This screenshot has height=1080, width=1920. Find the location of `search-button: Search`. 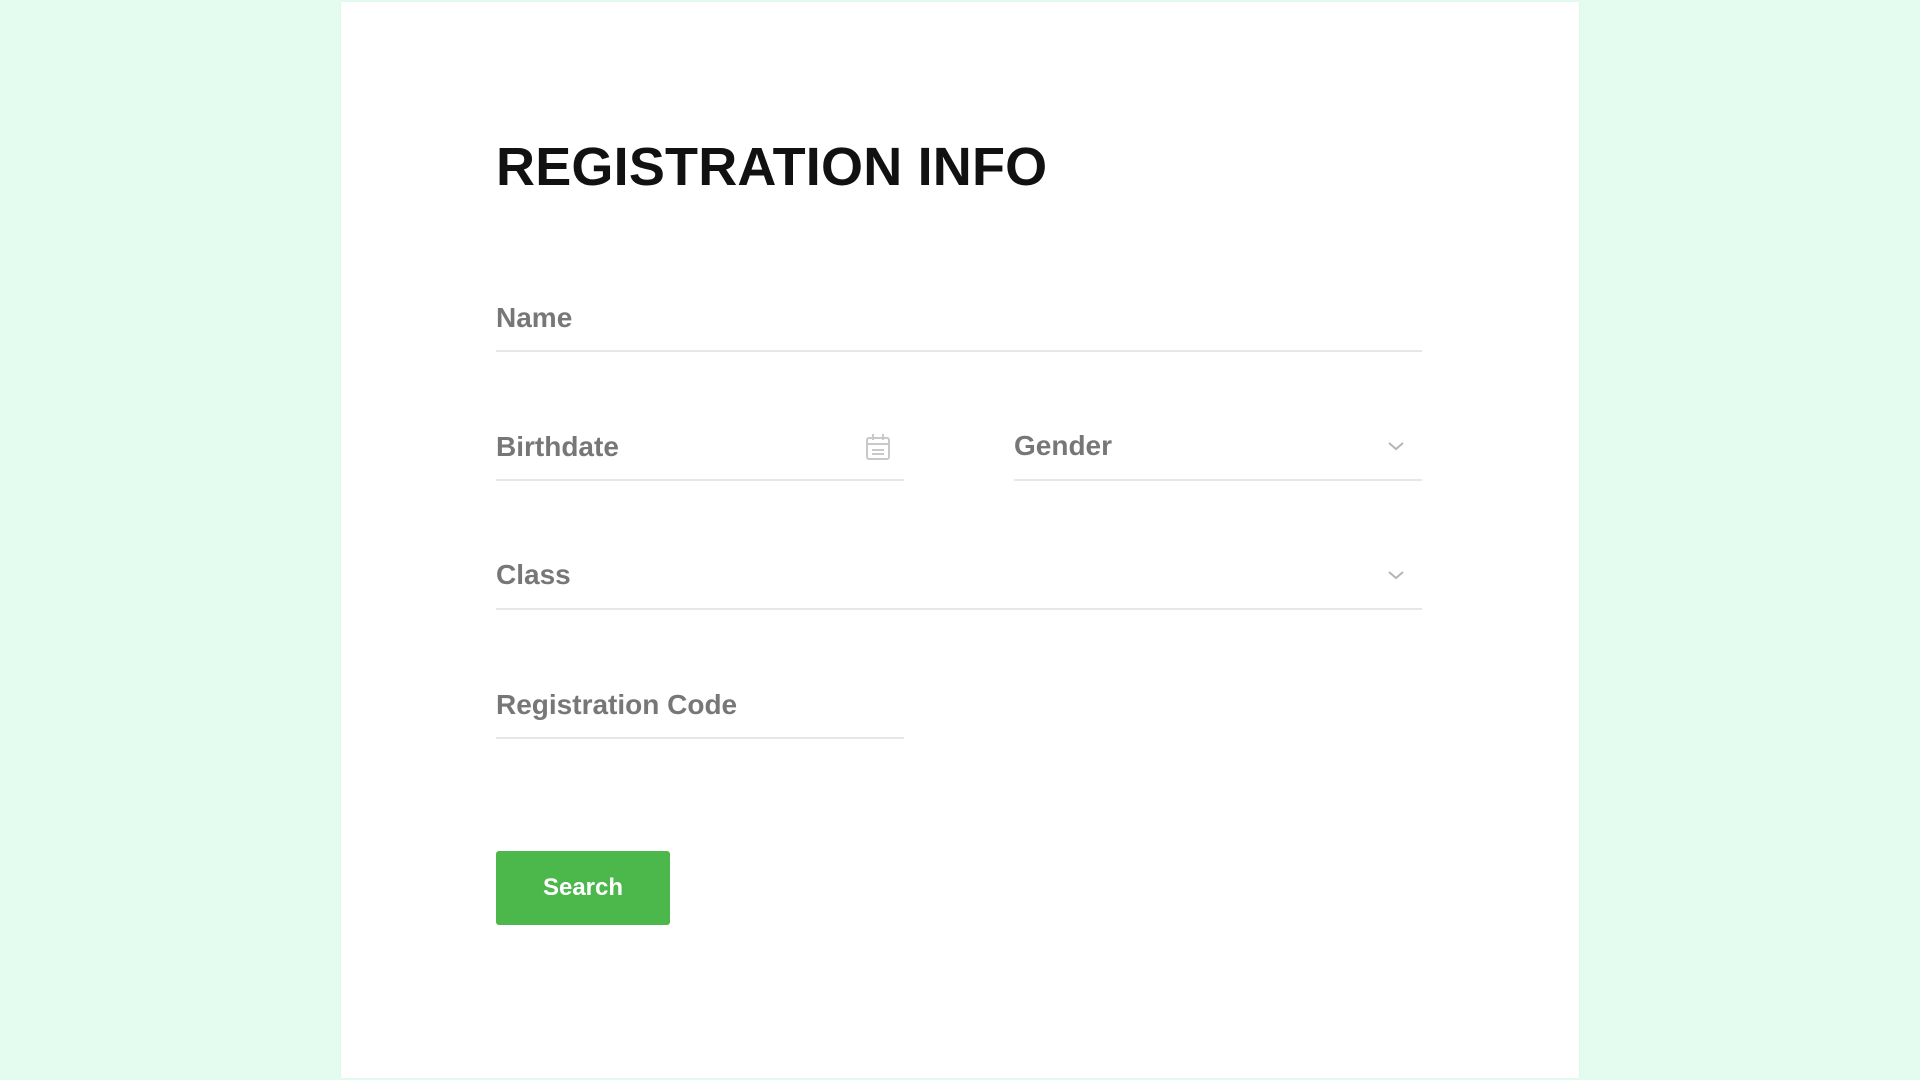

search-button: Search is located at coordinates (583, 888).